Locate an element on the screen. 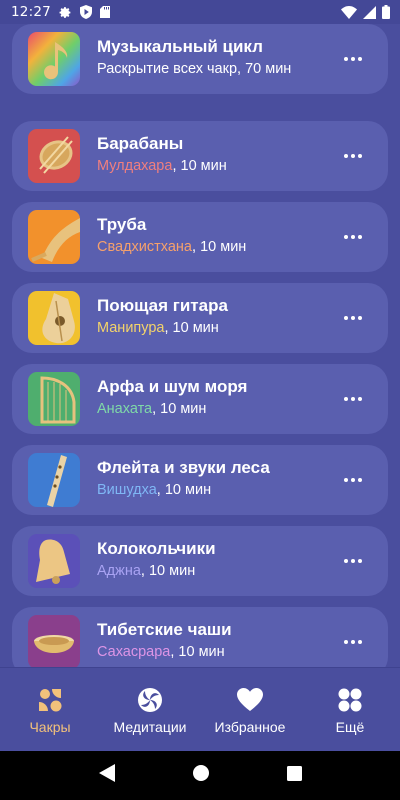 The width and height of the screenshot is (400, 800). nav-label: Чакры is located at coordinates (50, 727).